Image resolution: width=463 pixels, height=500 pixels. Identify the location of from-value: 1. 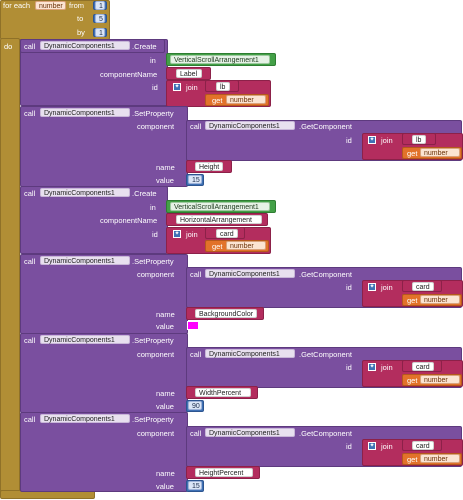
(100, 5).